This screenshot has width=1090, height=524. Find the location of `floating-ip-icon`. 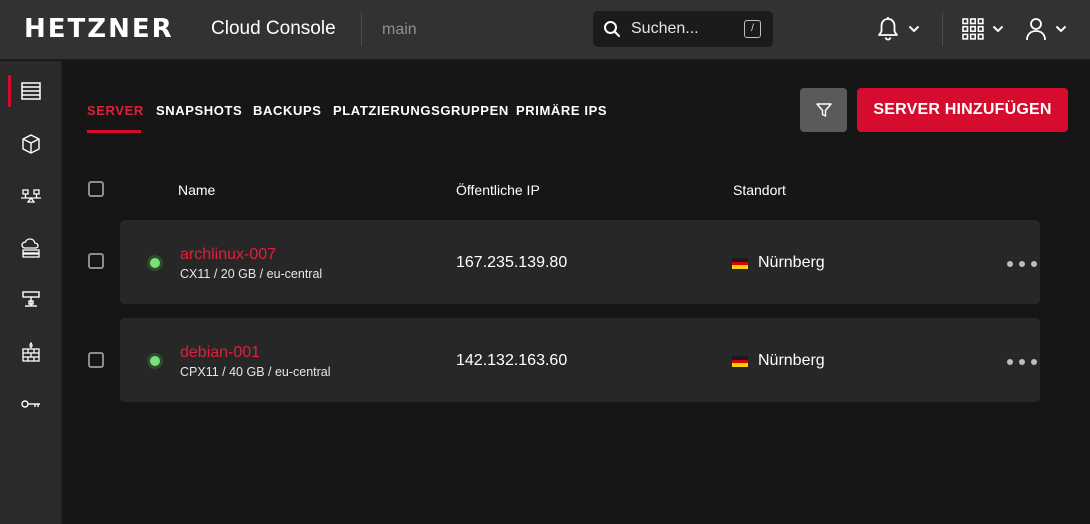

floating-ip-icon is located at coordinates (30, 248).